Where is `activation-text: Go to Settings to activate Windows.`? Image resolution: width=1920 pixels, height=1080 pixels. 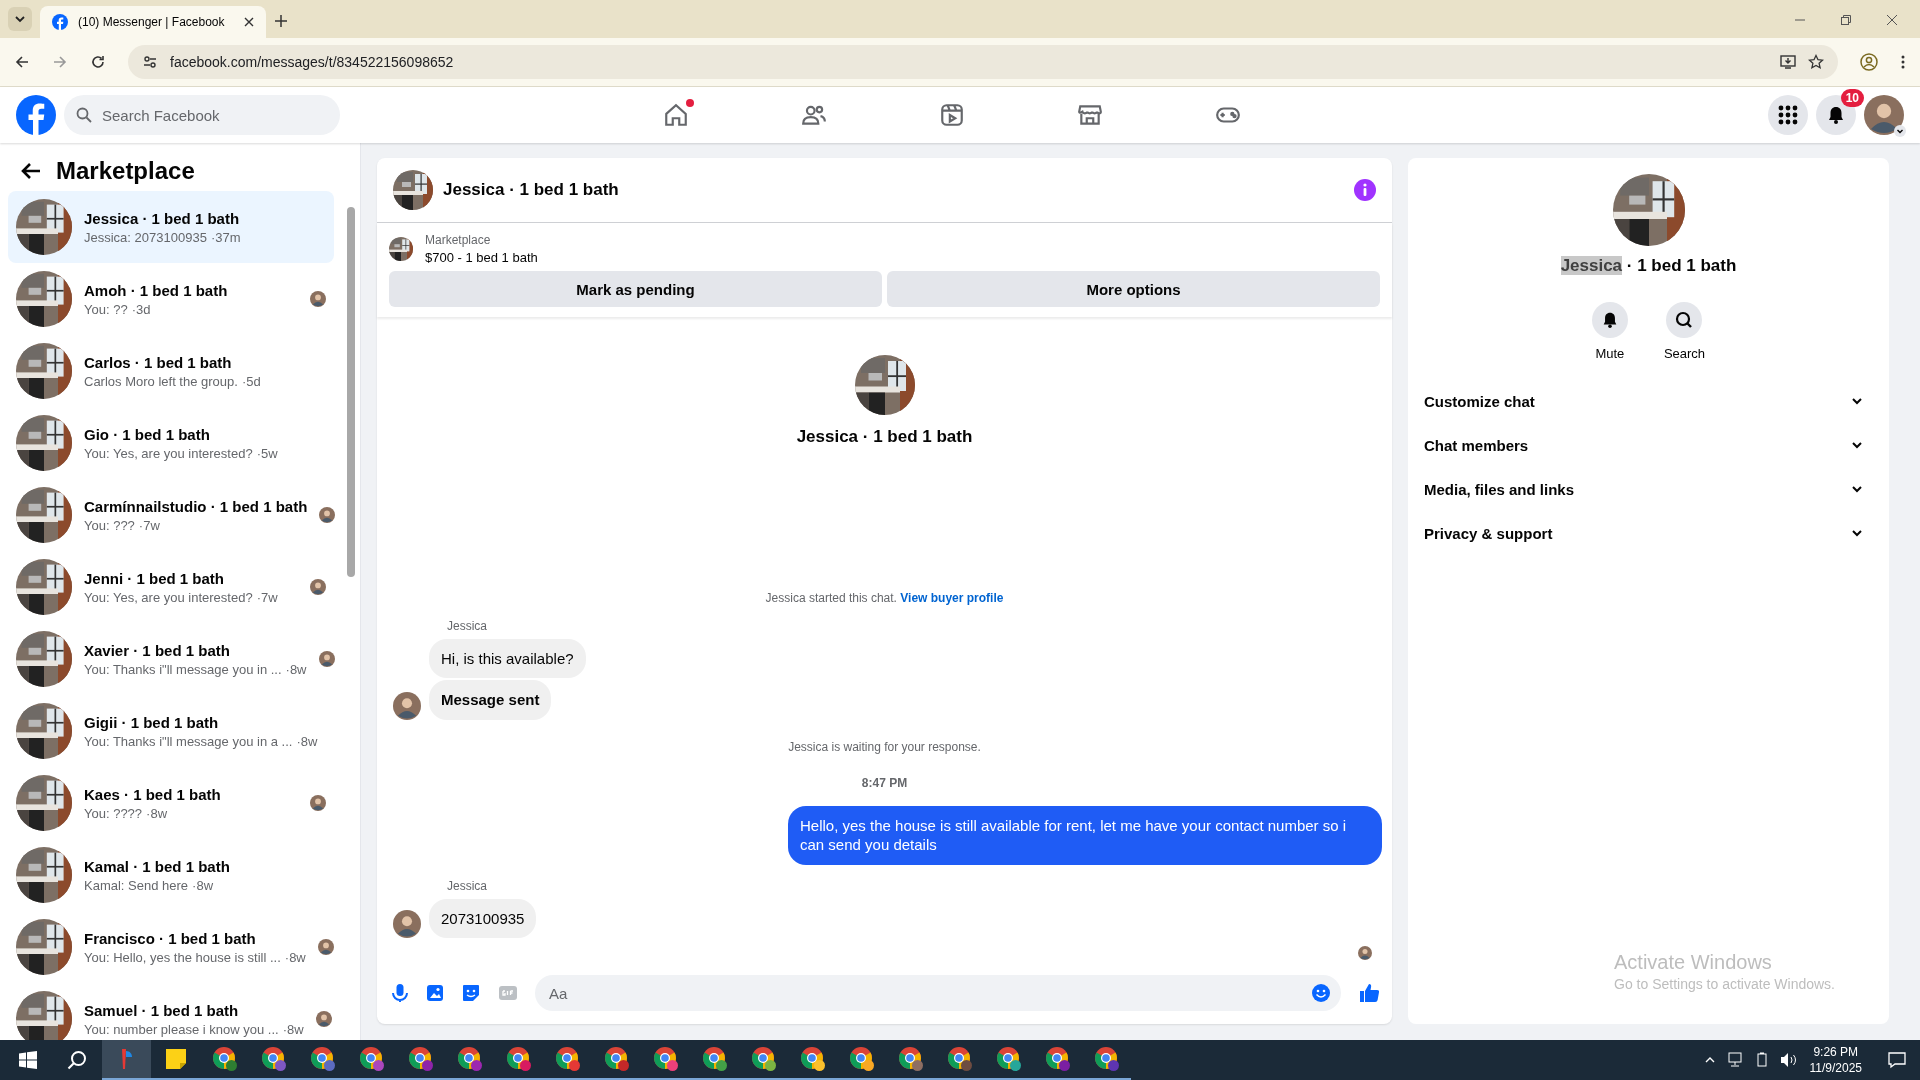
activation-text: Go to Settings to activate Windows. is located at coordinates (1724, 984).